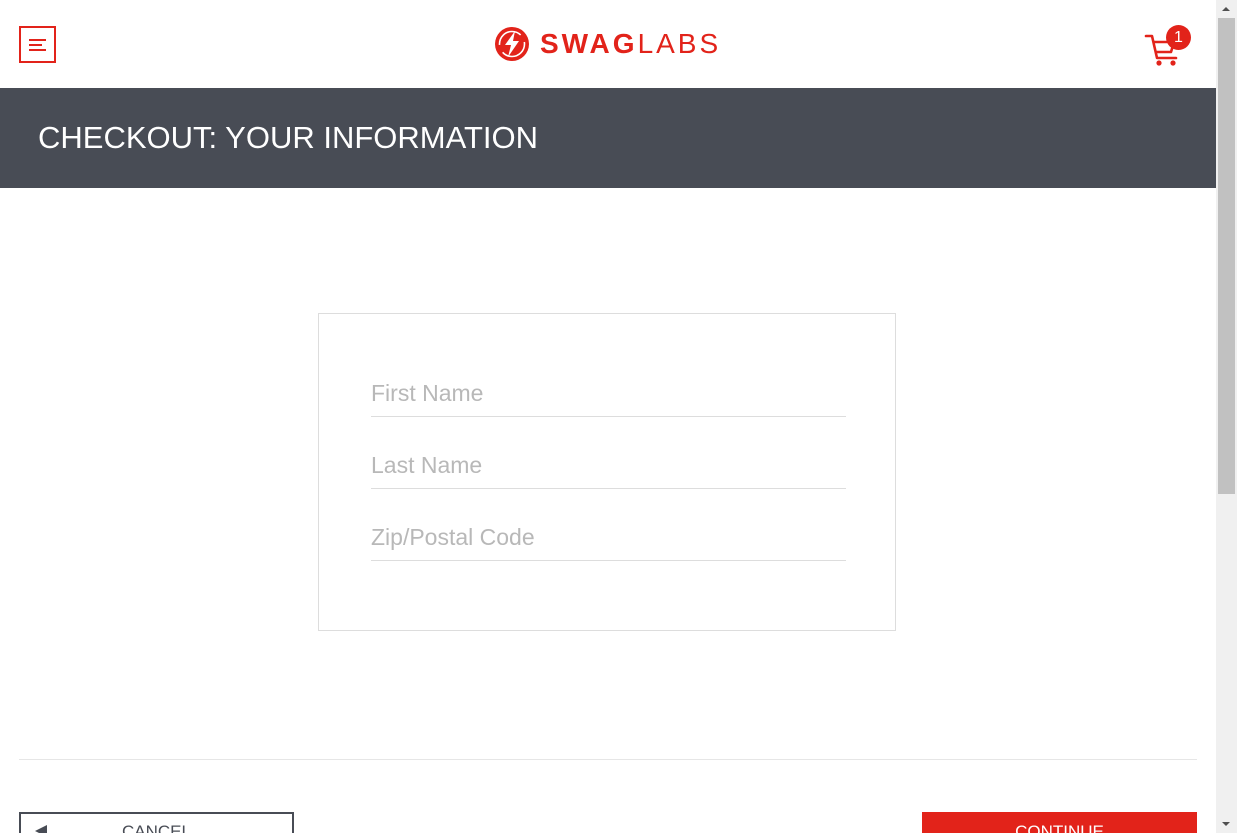 This screenshot has height=833, width=1237. What do you see at coordinates (1226, 256) in the screenshot?
I see `scrollbar-thumb` at bounding box center [1226, 256].